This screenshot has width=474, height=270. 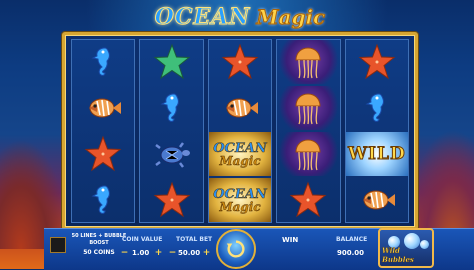 I want to click on wild-symbol: WILD, so click(x=377, y=154).